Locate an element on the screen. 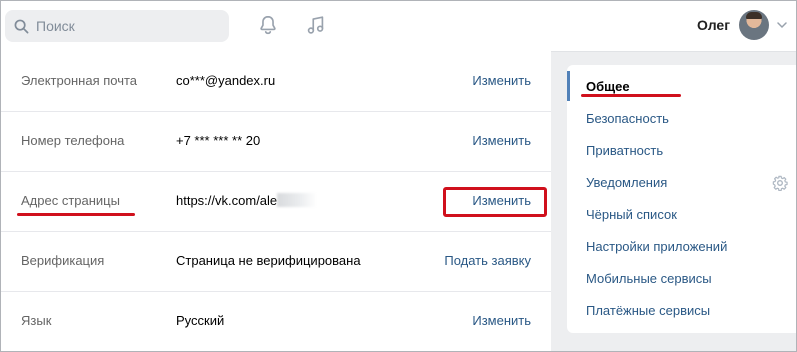 This screenshot has width=797, height=352. change-email-link: Изменить is located at coordinates (501, 80).